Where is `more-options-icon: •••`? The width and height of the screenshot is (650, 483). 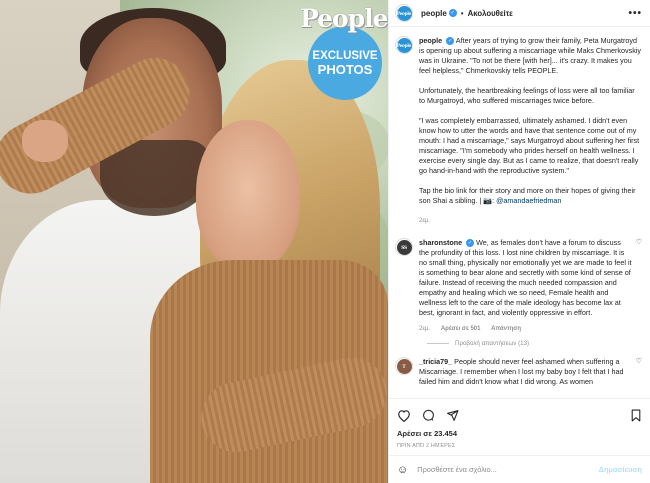 more-options-icon: ••• is located at coordinates (635, 13).